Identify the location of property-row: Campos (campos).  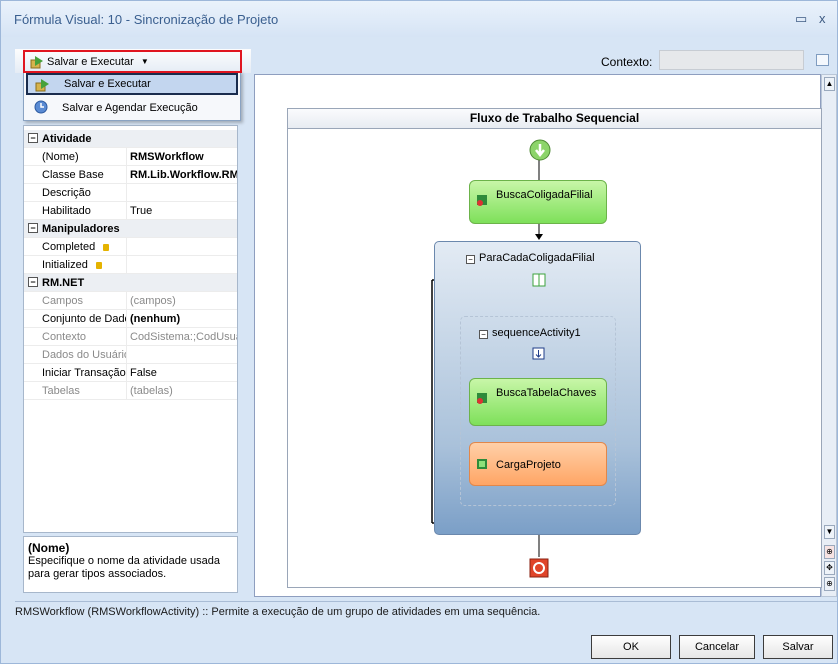
(130, 301).